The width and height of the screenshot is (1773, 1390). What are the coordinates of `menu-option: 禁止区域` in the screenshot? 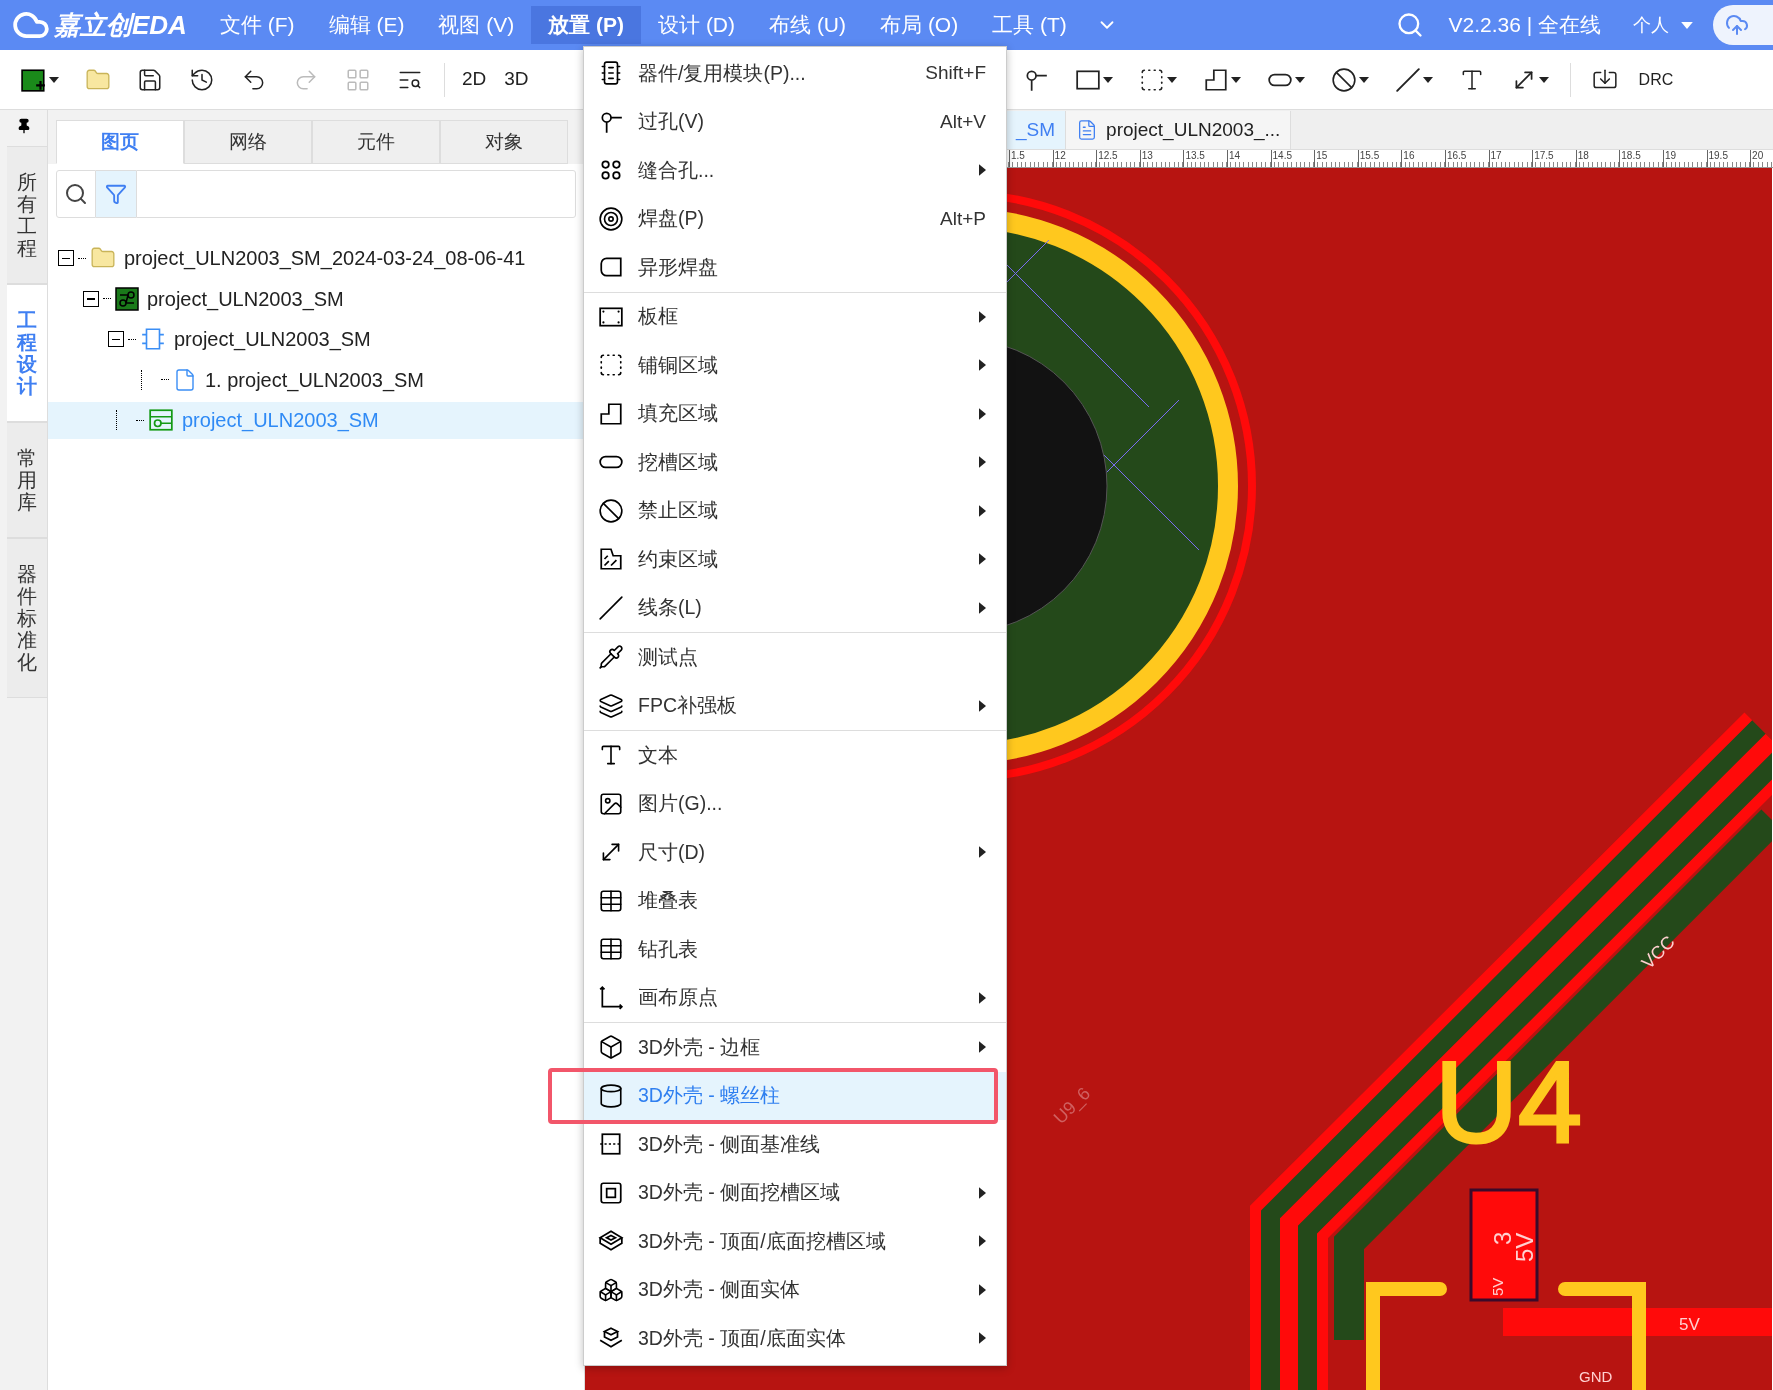 It's located at (795, 510).